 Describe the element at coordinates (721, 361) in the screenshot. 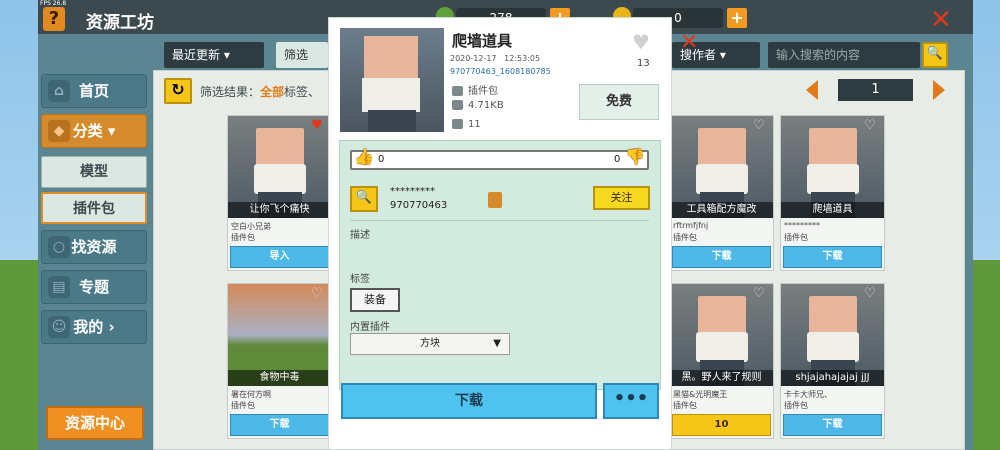

I see `resource-card: ♡ 黑。野人来了规则 黑猫&光明魔王 插件包 10` at that location.